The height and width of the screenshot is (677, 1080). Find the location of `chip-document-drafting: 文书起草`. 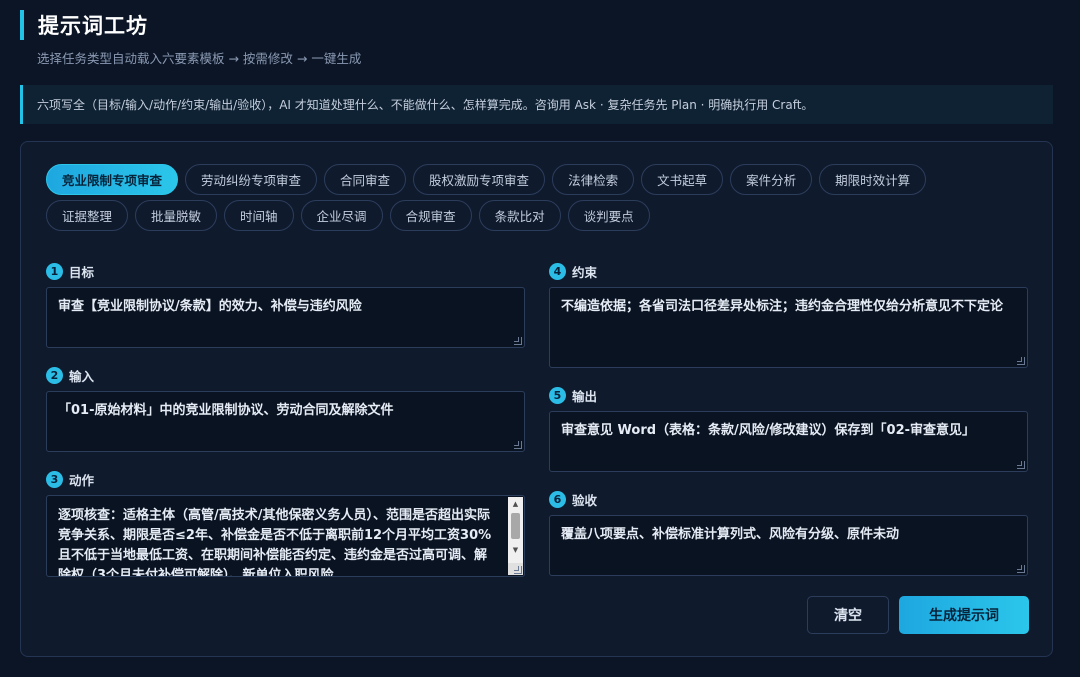

chip-document-drafting: 文书起草 is located at coordinates (682, 179).